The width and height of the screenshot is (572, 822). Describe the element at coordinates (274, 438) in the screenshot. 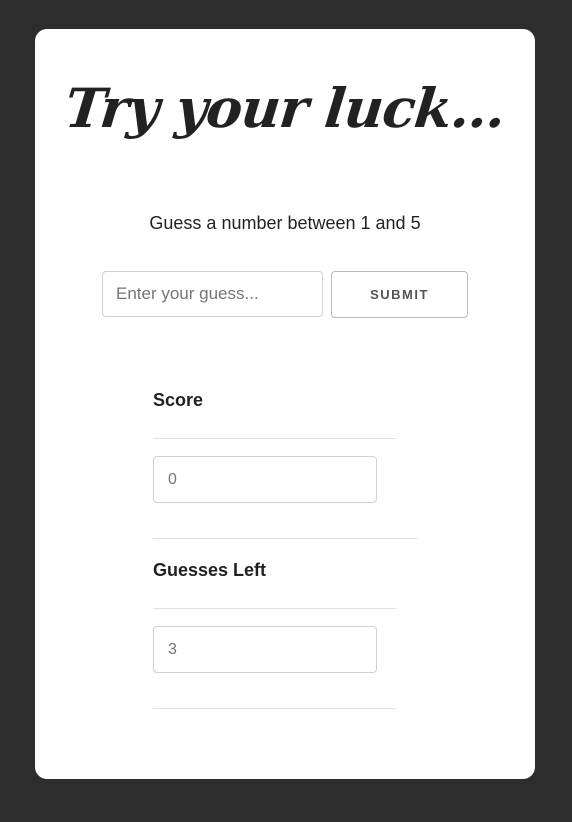

I see `score-divider-top` at that location.